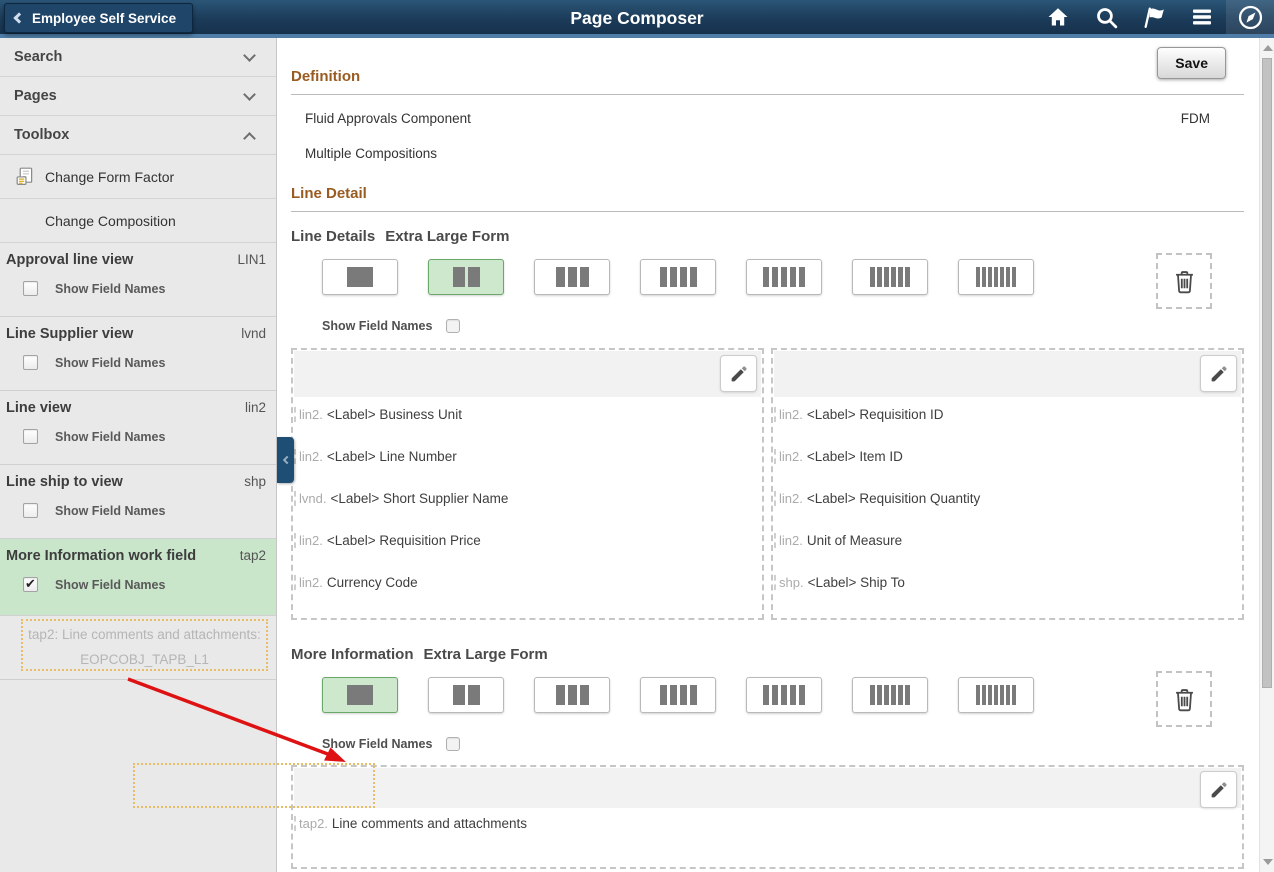  Describe the element at coordinates (1007, 512) in the screenshot. I see `field-row: lin2. <Label> Requisition Quantity` at that location.